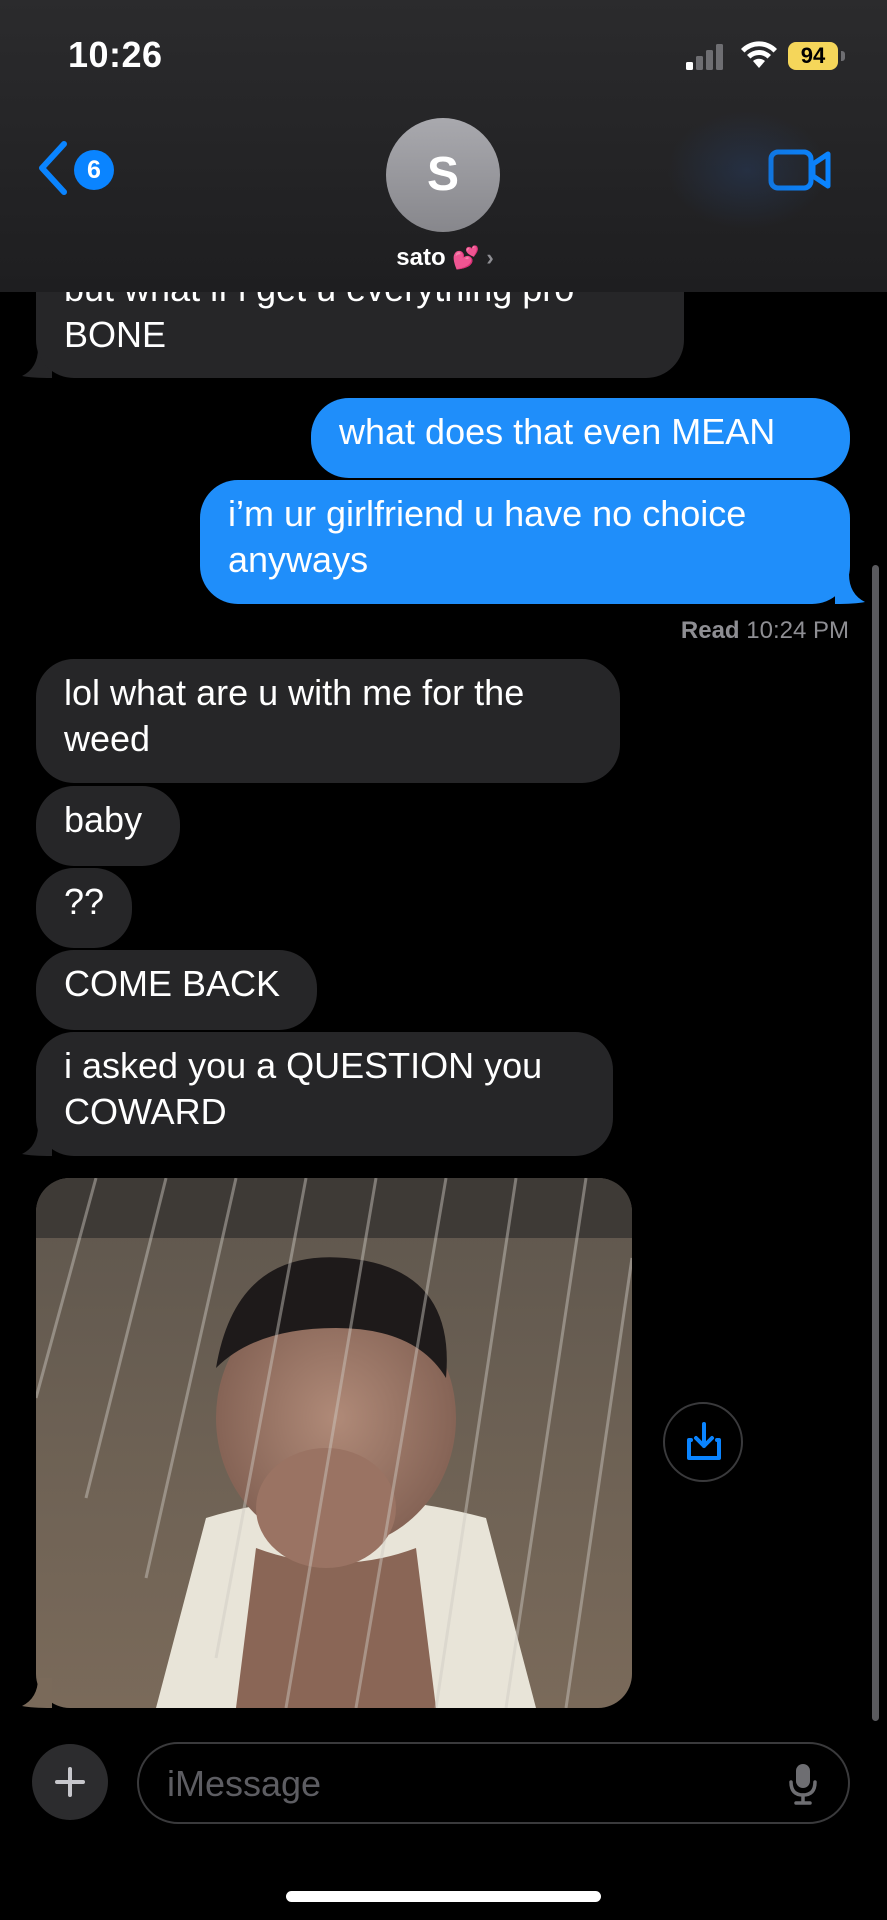 This screenshot has height=1920, width=887. I want to click on unread-count-badge: 6, so click(94, 170).